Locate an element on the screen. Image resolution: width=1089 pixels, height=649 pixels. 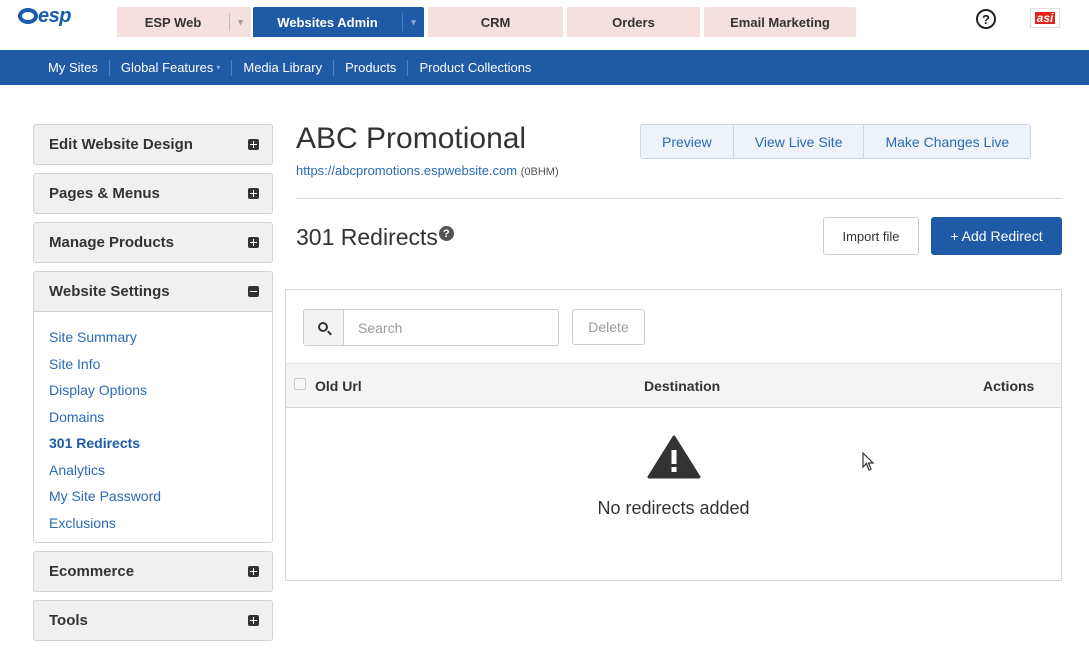
divider is located at coordinates (679, 198).